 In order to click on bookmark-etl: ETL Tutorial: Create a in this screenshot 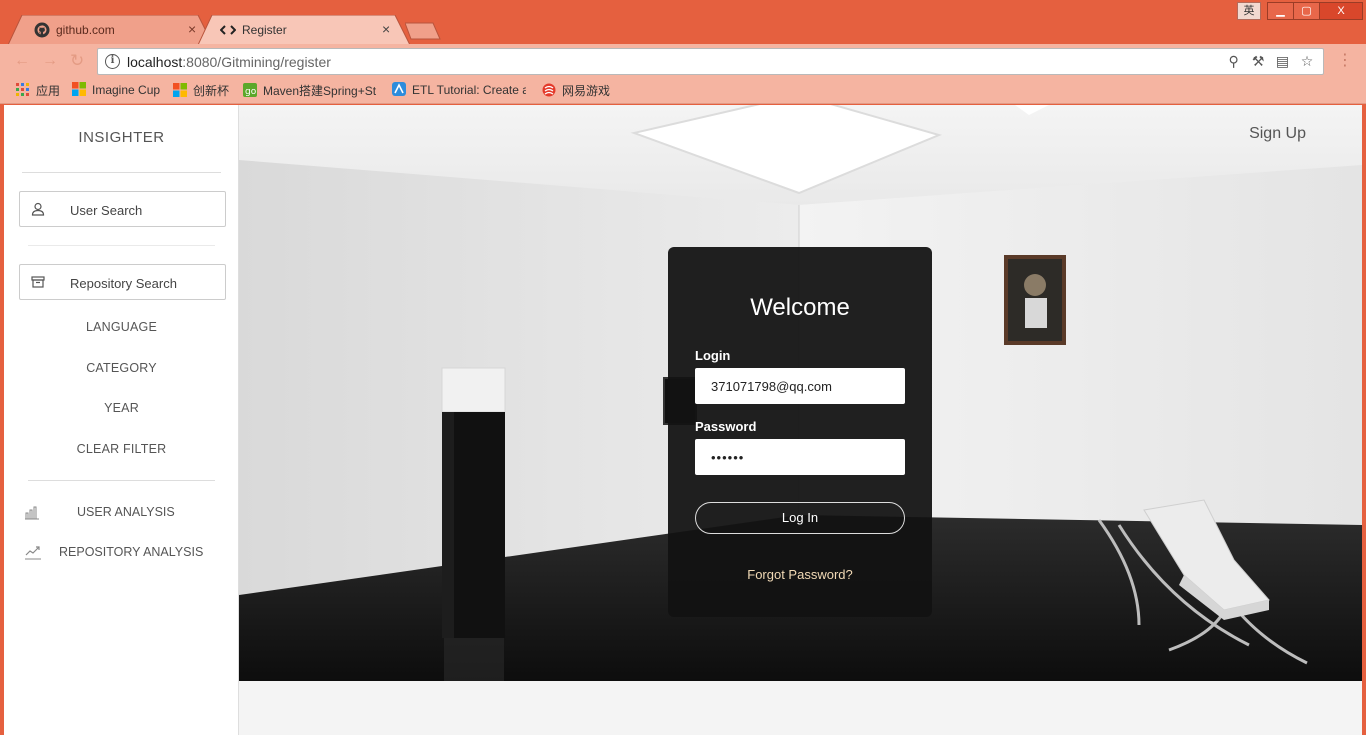, I will do `click(459, 91)`.